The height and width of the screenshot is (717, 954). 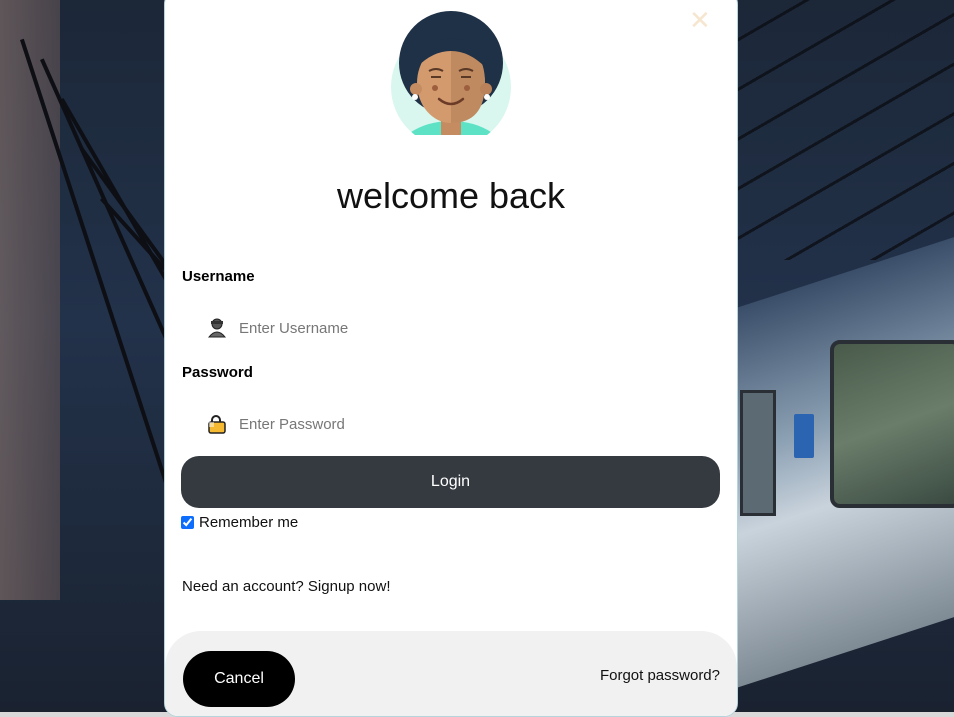 What do you see at coordinates (450, 482) in the screenshot?
I see `login-button: Login` at bounding box center [450, 482].